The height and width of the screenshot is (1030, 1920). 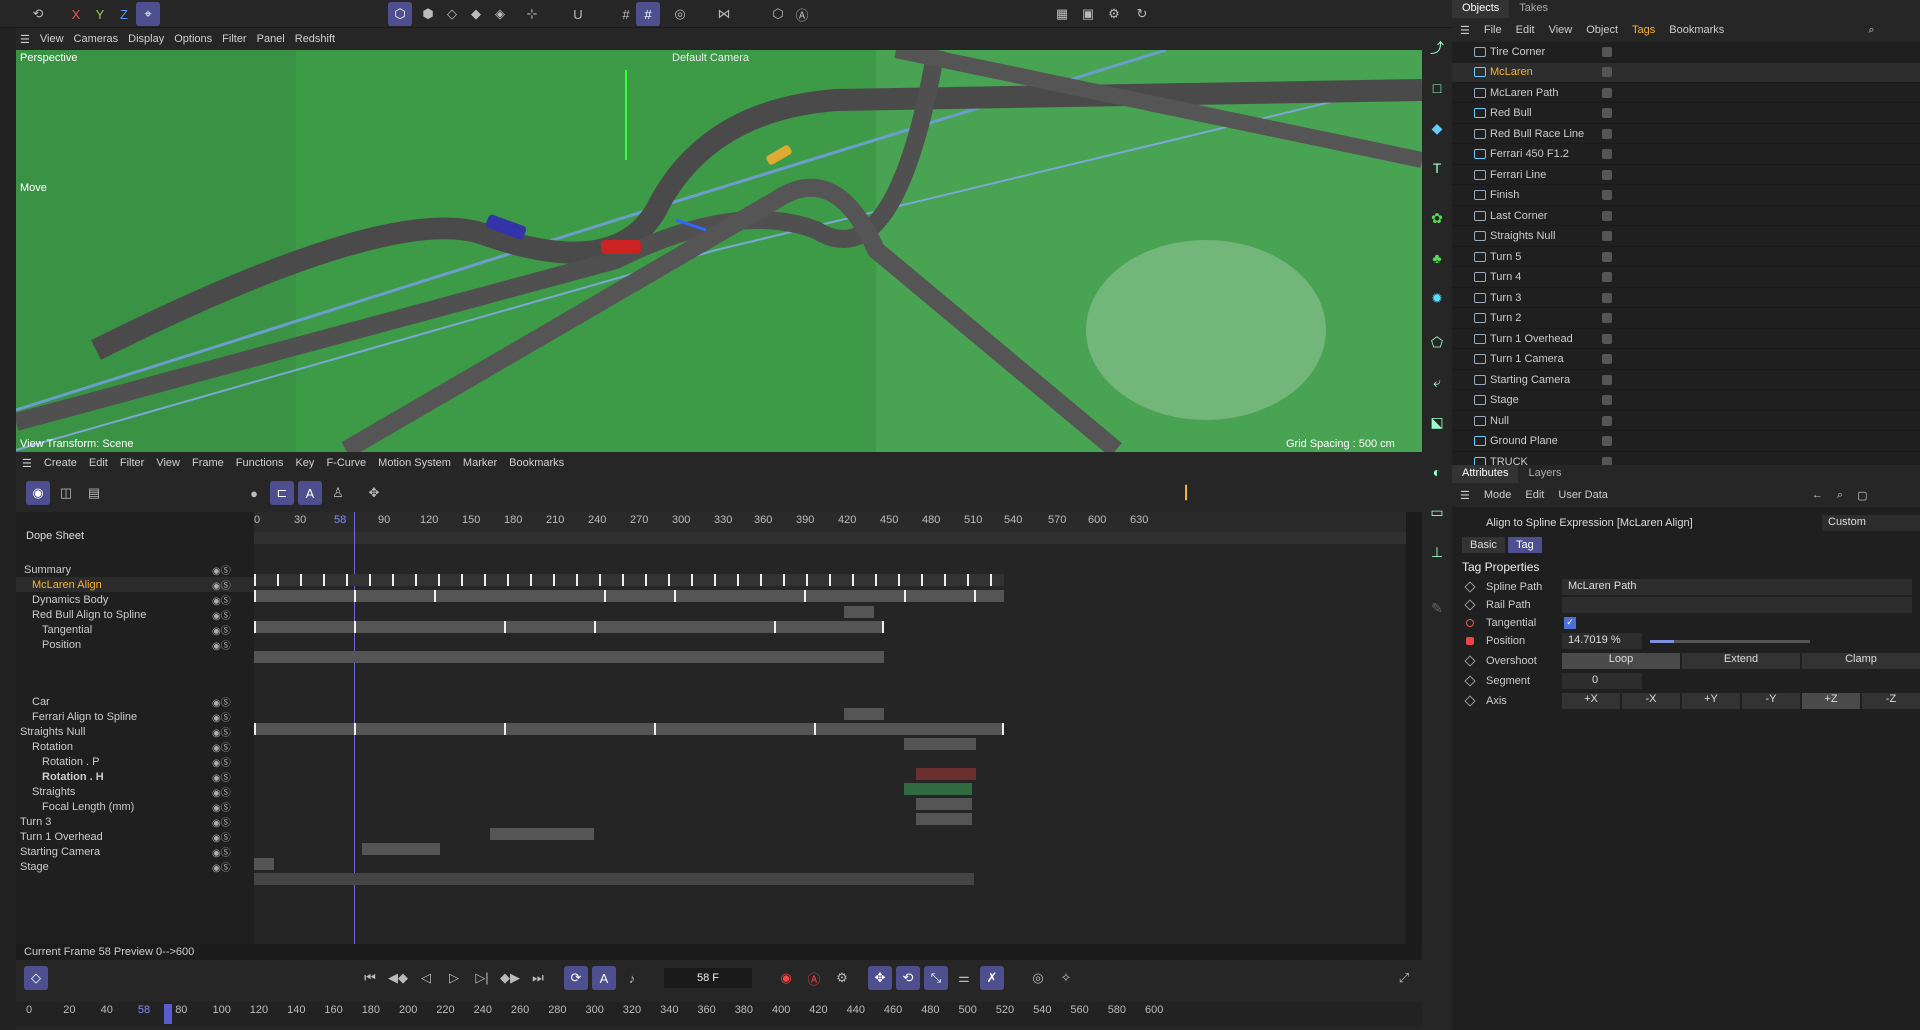 What do you see at coordinates (1470, 623) in the screenshot?
I see `keyframe-circle-icon` at bounding box center [1470, 623].